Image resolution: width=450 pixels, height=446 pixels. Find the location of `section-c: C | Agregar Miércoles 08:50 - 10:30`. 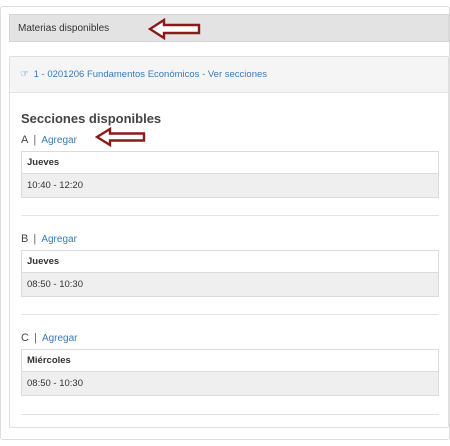

section-c: C | Agregar Miércoles 08:50 - 10:30 is located at coordinates (230, 363).